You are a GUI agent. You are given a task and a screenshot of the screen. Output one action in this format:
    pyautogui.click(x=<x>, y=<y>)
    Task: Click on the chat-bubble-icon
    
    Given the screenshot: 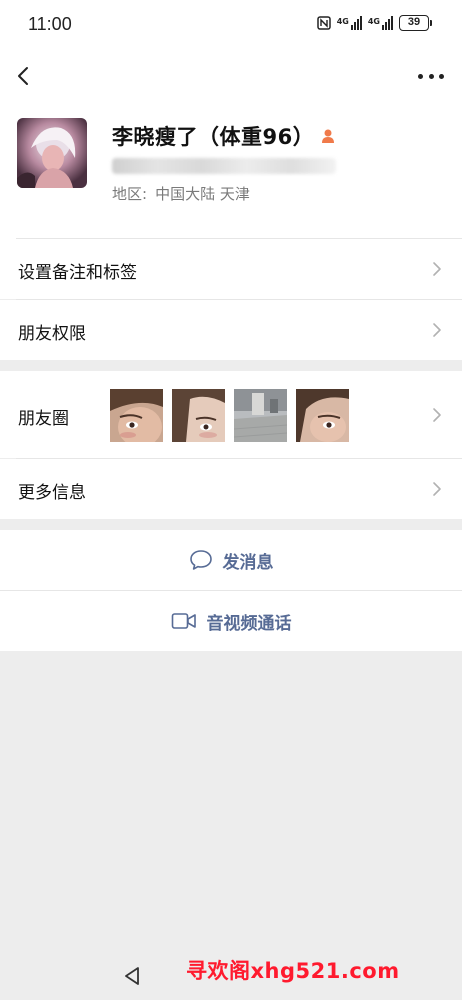 What is the action you would take?
    pyautogui.click(x=200, y=560)
    